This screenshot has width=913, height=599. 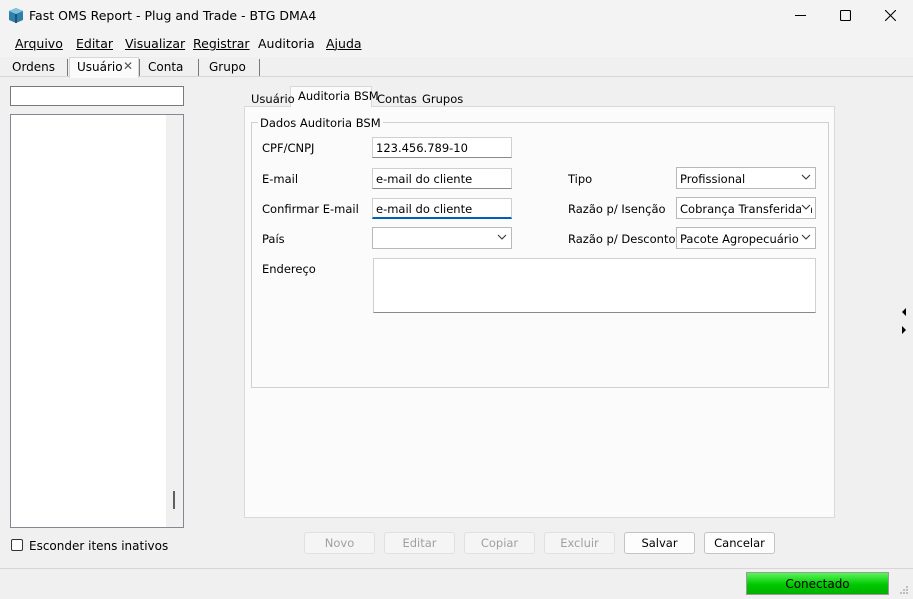 I want to click on connection-status-badge: Conectado, so click(x=817, y=583).